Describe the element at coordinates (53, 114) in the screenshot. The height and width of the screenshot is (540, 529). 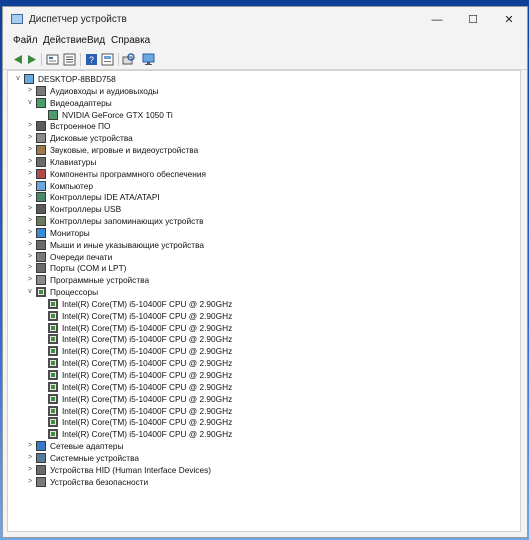
I see `display-adapter-icon` at that location.